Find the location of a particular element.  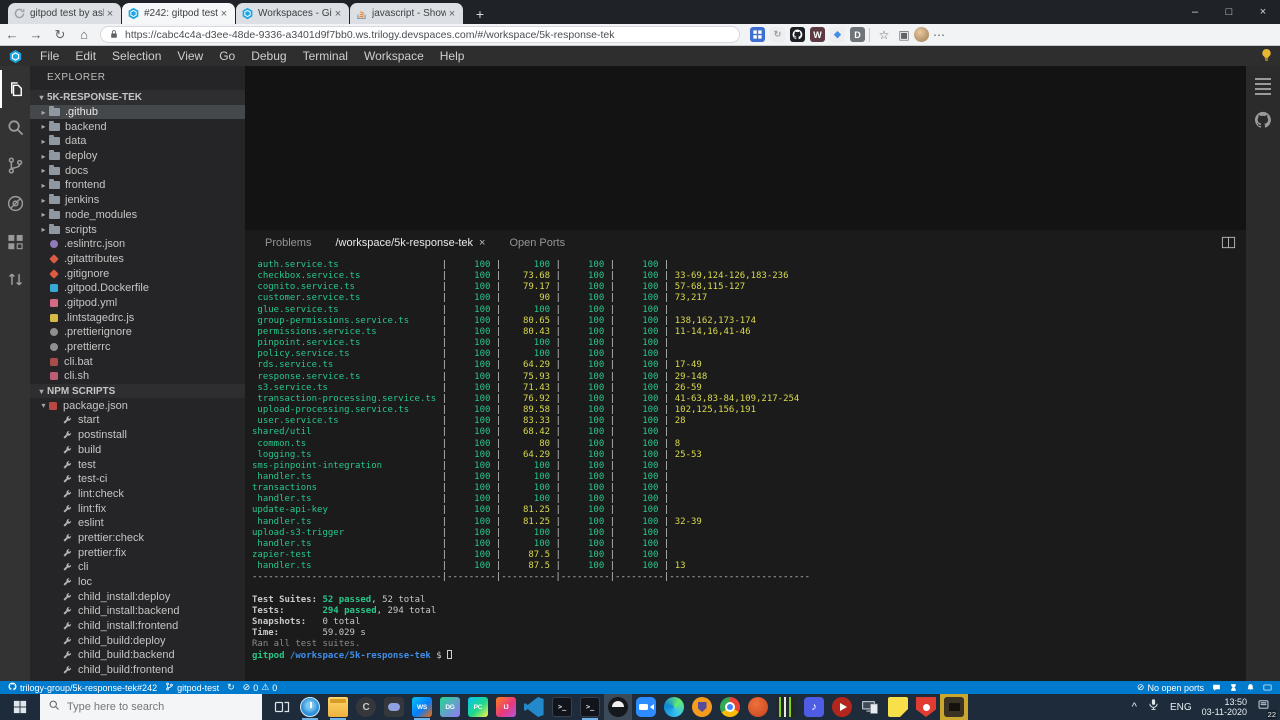

taskbar-app-terminal-2: >_ is located at coordinates (590, 707).